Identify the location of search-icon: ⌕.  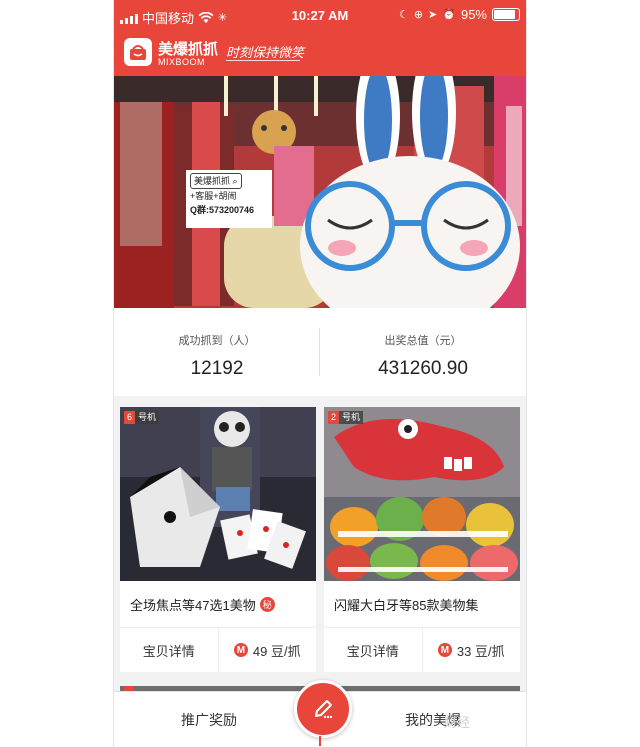
(235, 181).